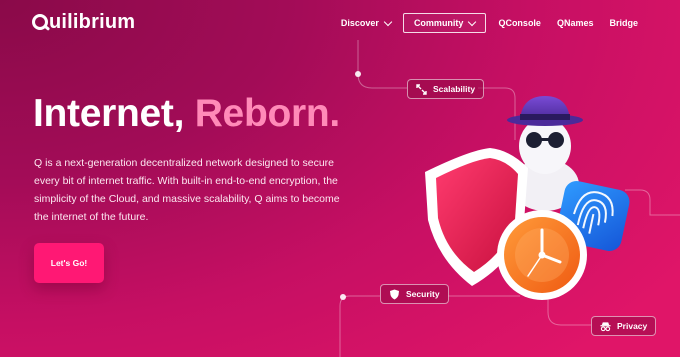 Image resolution: width=680 pixels, height=357 pixels. Describe the element at coordinates (454, 89) in the screenshot. I see `scalability-label: Scalability` at that location.